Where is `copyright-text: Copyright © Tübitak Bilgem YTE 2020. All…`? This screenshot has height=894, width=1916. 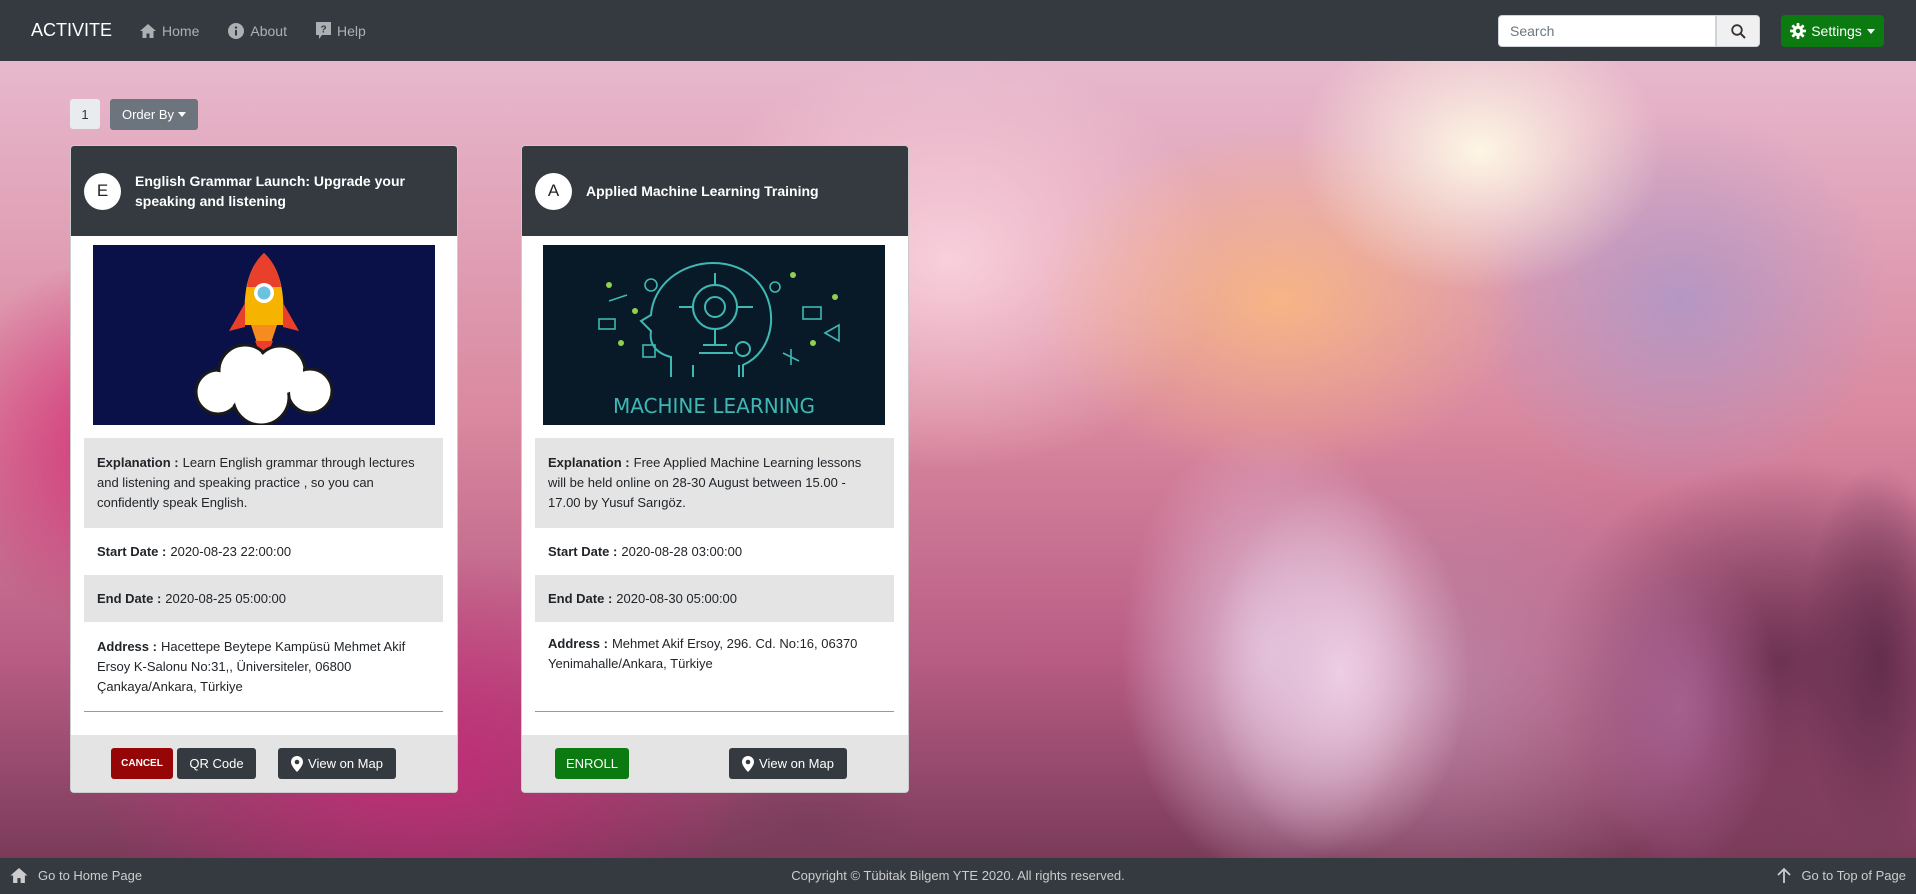 copyright-text: Copyright © Tübitak Bilgem YTE 2020. All… is located at coordinates (958, 875).